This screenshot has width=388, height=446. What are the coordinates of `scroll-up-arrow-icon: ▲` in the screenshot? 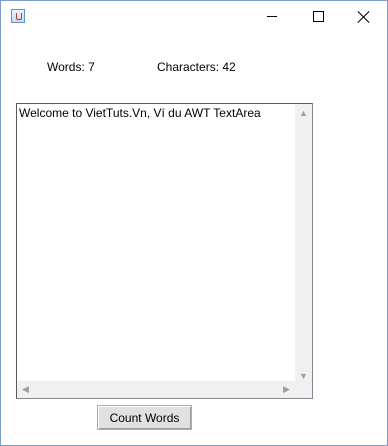 It's located at (303, 112).